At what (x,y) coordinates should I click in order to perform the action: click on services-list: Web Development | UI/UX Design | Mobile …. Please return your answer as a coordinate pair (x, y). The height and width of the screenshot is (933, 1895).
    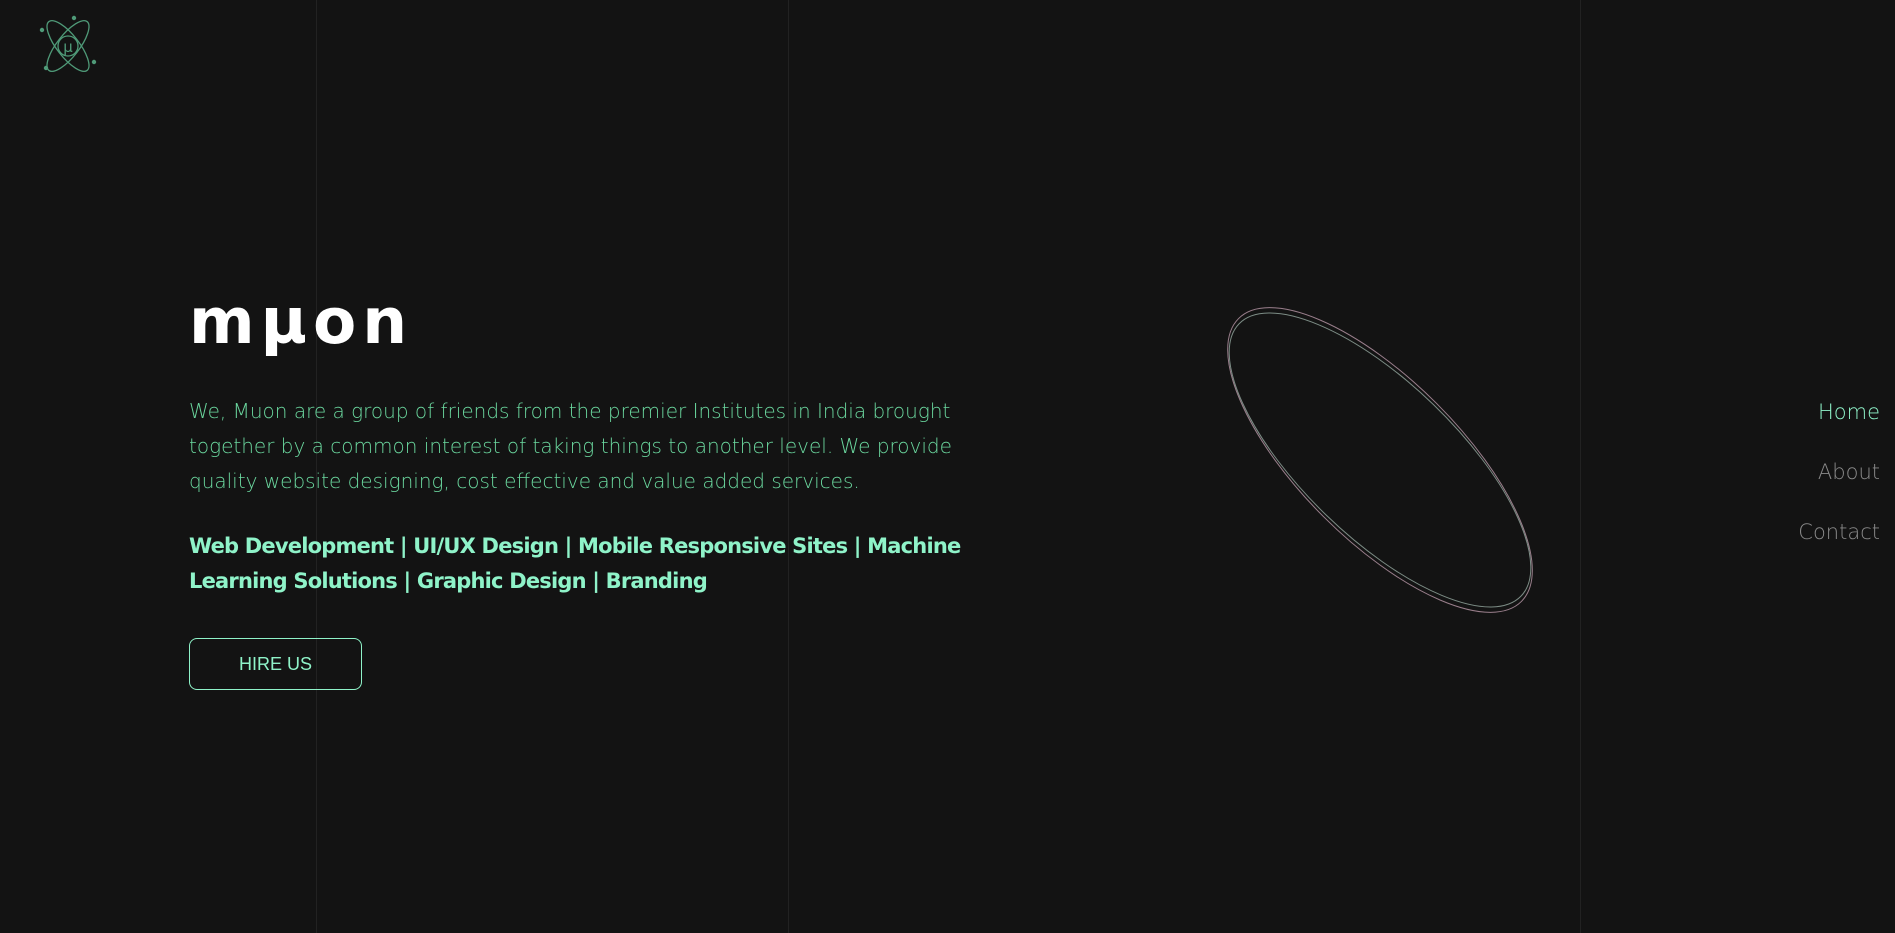
    Looking at the image, I should click on (575, 563).